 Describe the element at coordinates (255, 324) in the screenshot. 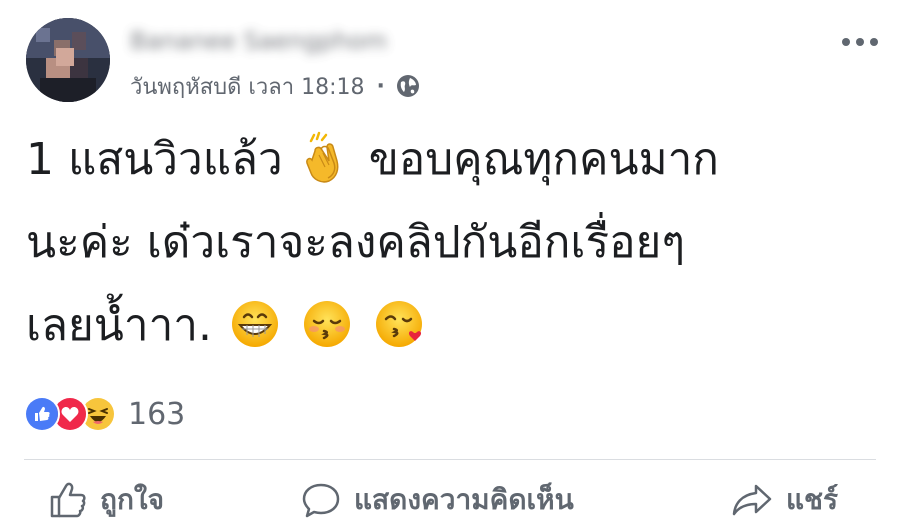

I see `grinning-emoji` at that location.